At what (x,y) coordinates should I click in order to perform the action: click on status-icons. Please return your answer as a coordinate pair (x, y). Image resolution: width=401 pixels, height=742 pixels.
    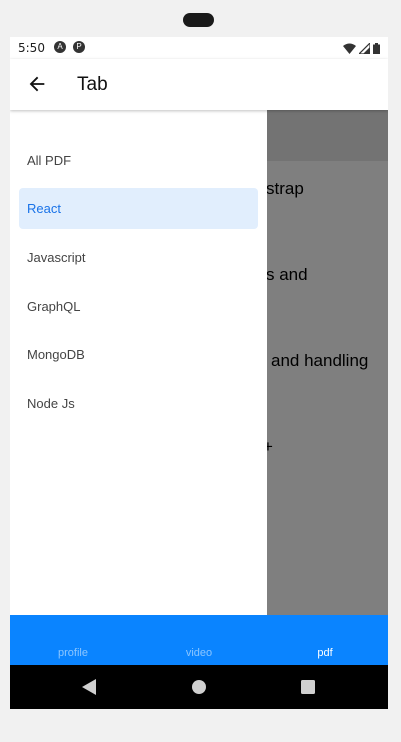
    Looking at the image, I should click on (361, 48).